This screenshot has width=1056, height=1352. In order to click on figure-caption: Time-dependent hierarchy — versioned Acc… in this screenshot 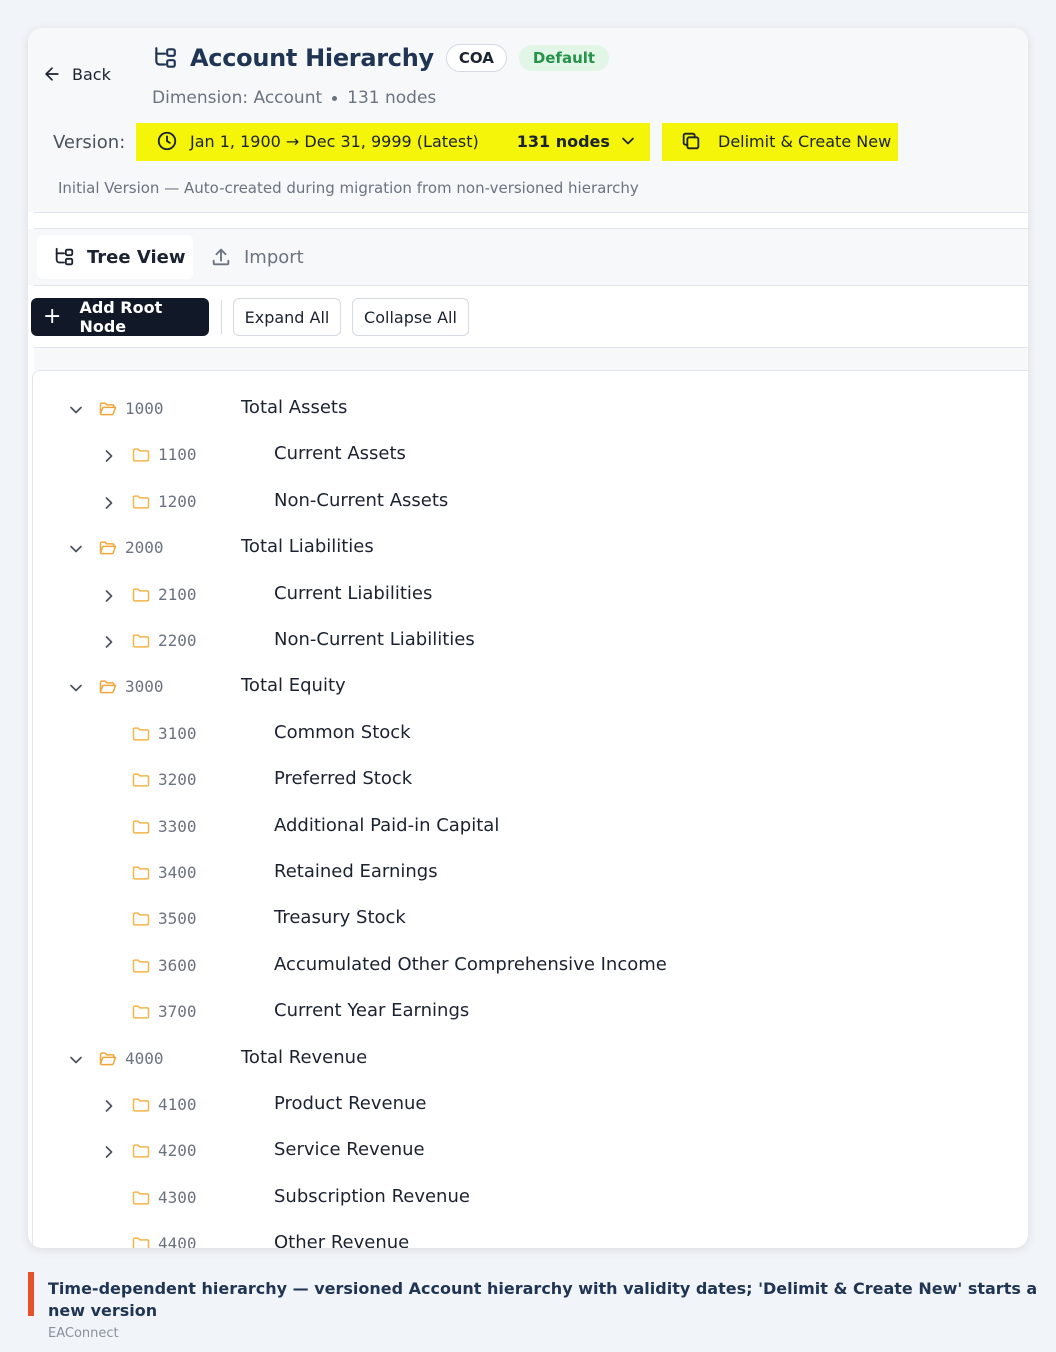, I will do `click(543, 1299)`.